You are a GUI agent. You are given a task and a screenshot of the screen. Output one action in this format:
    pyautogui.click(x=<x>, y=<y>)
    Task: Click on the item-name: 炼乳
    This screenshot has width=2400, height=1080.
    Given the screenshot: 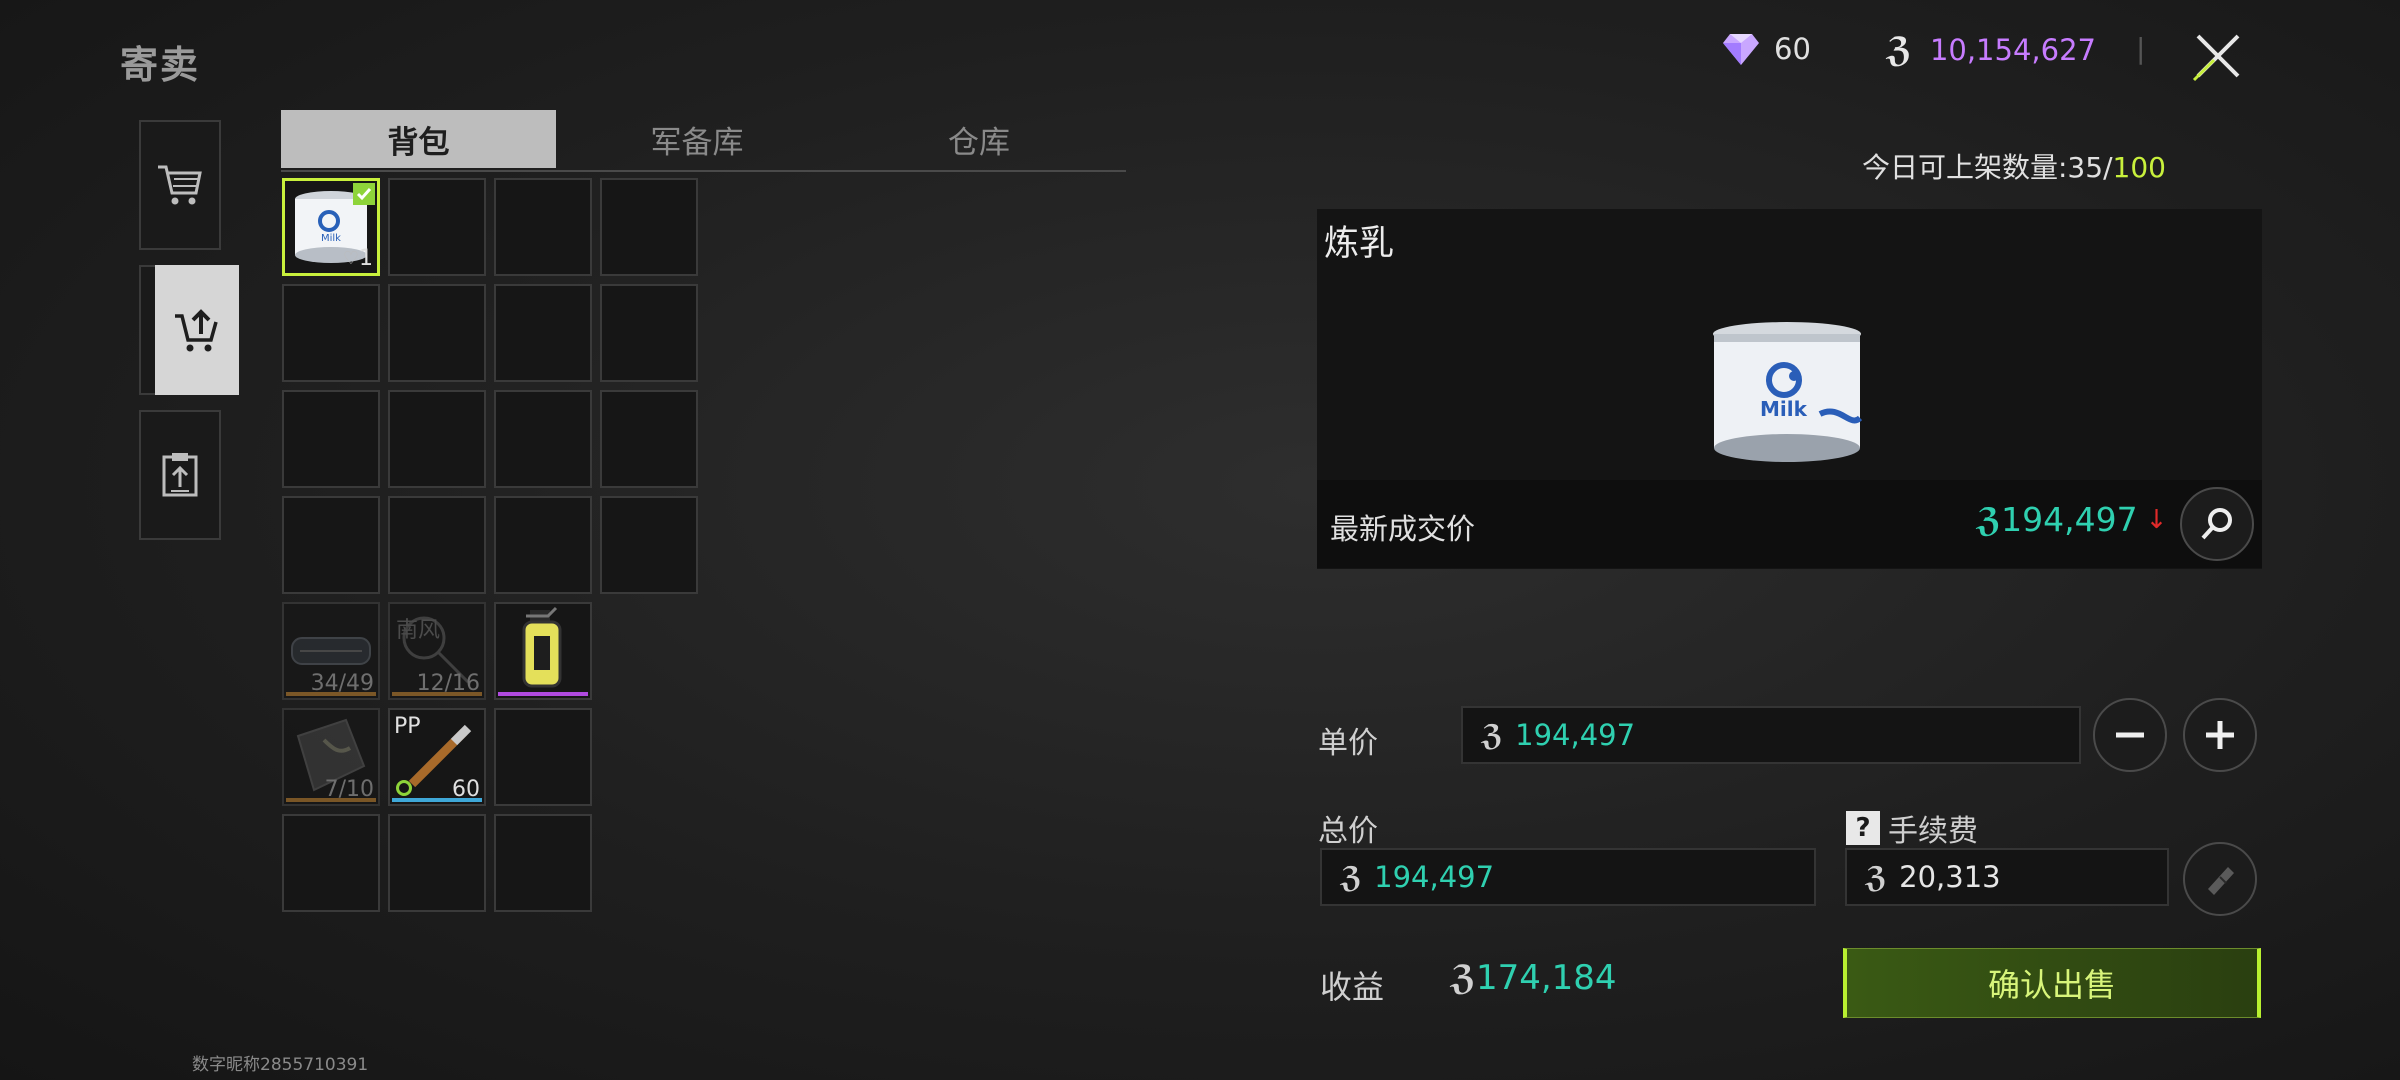 What is the action you would take?
    pyautogui.click(x=1359, y=244)
    